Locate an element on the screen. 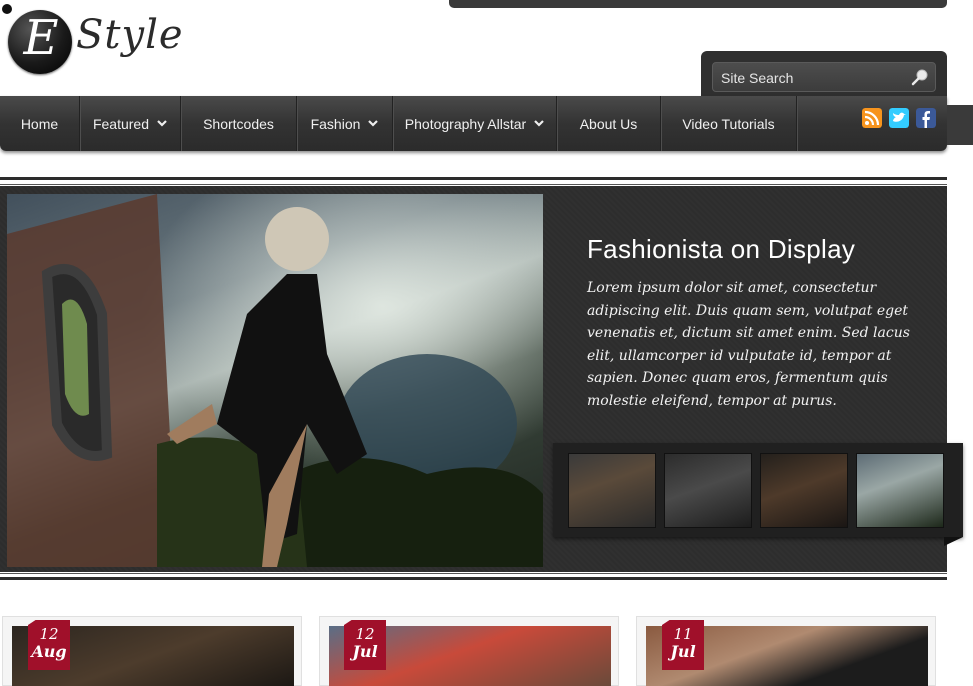 Image resolution: width=973 pixels, height=686 pixels. nav-label: About Us is located at coordinates (608, 123).